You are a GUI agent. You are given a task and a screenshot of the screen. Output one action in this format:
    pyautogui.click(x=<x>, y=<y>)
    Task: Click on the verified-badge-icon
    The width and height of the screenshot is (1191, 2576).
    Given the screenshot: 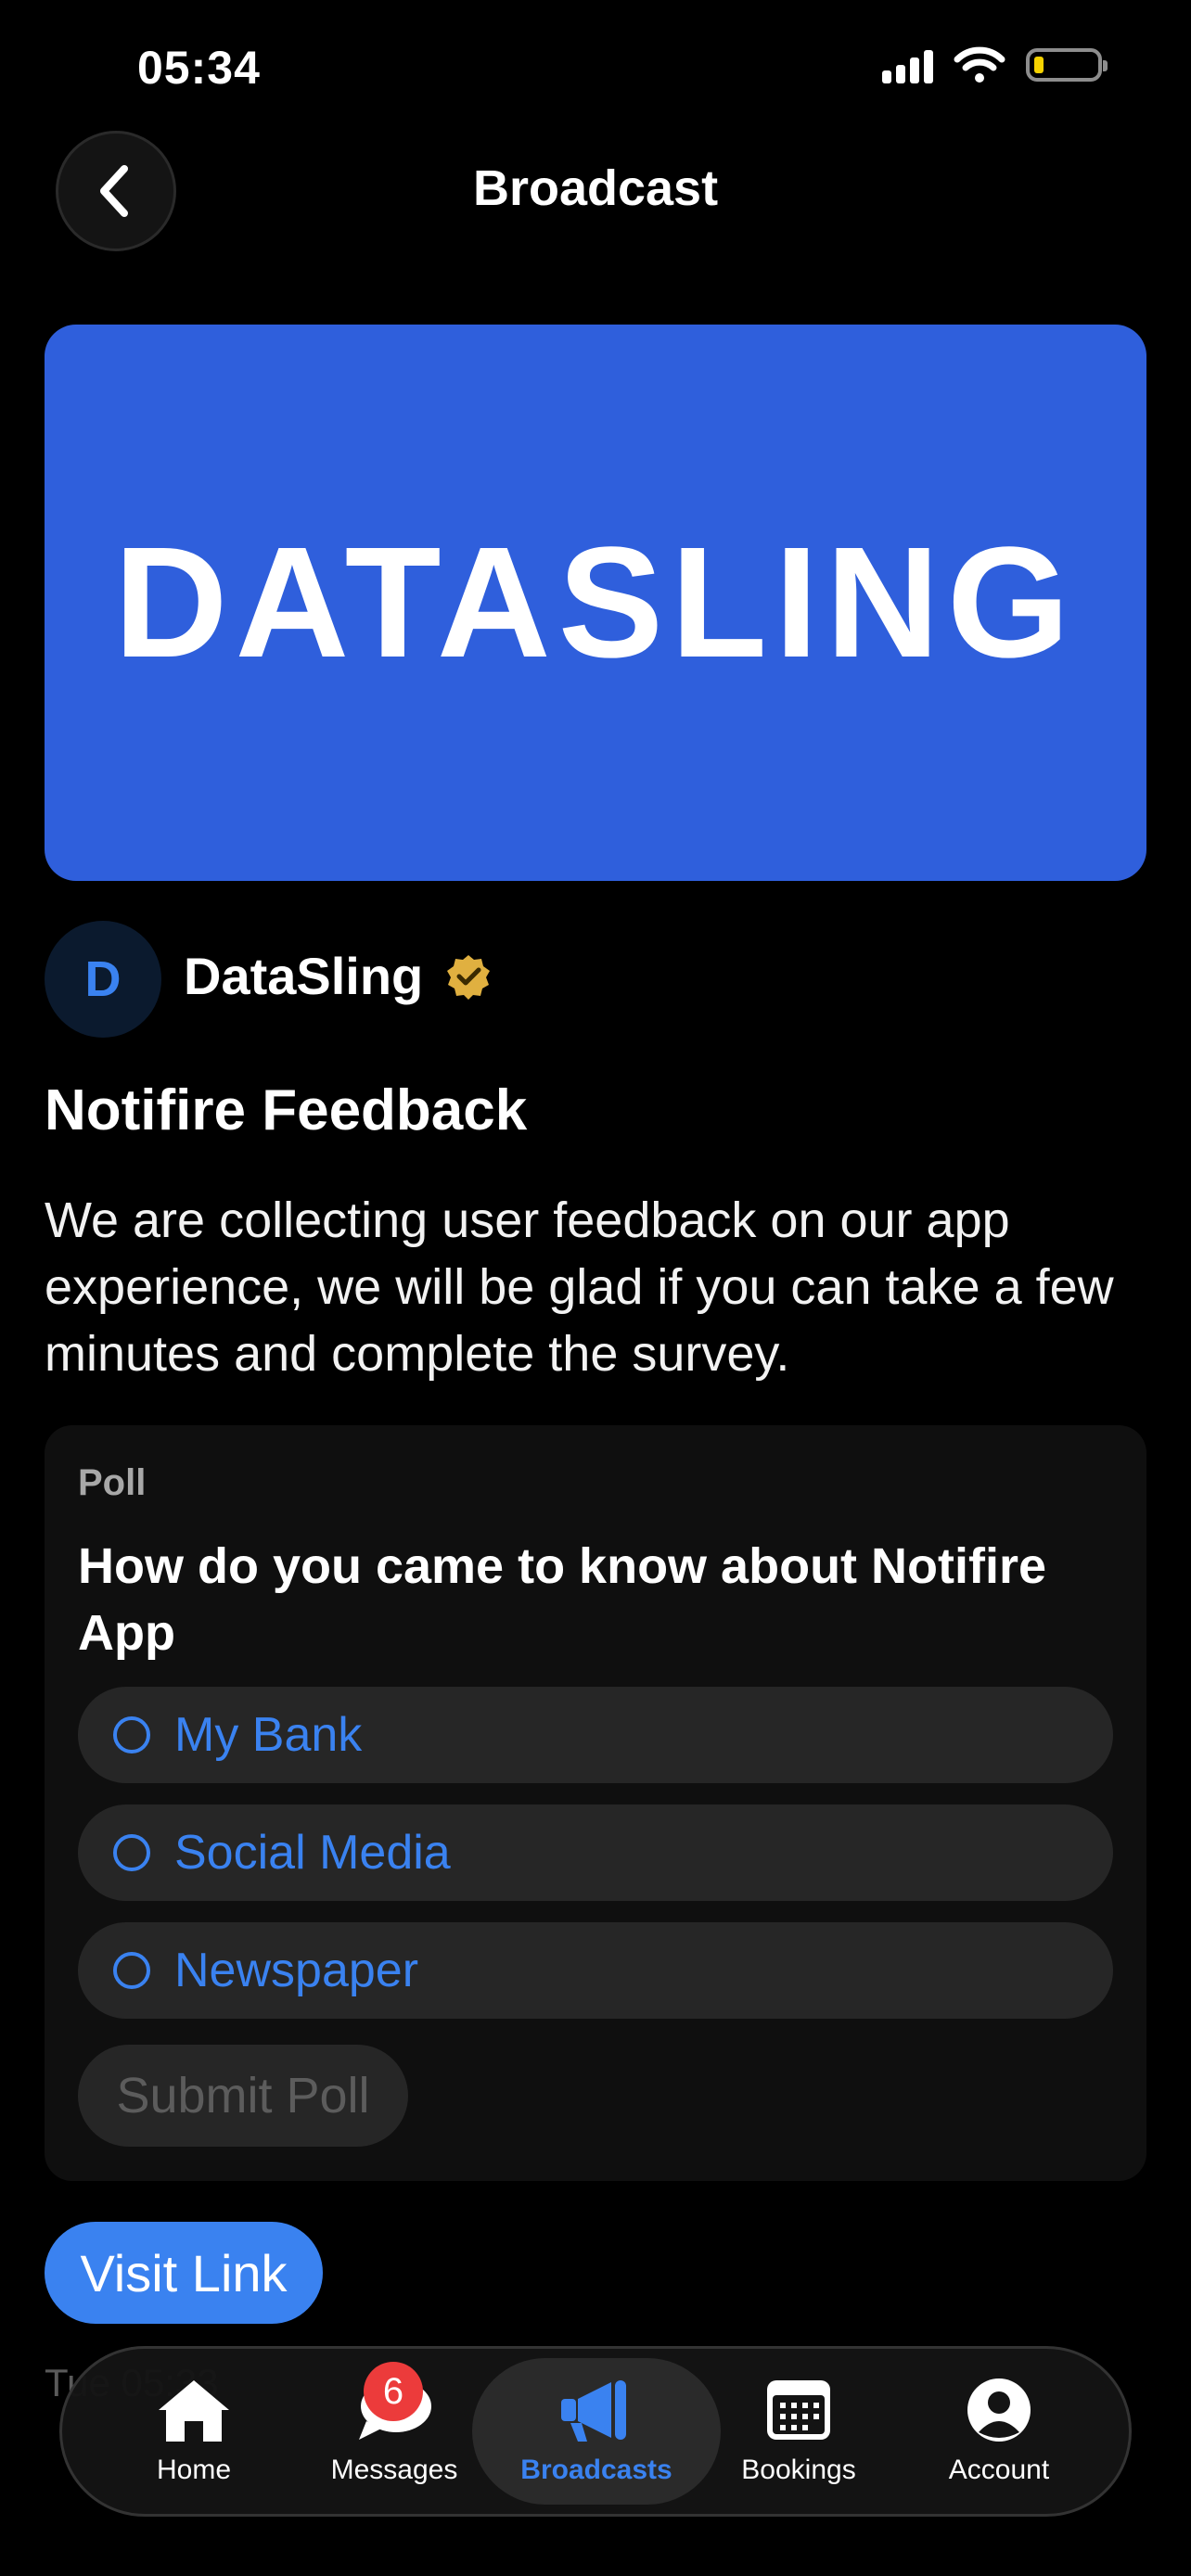 What is the action you would take?
    pyautogui.click(x=469, y=977)
    